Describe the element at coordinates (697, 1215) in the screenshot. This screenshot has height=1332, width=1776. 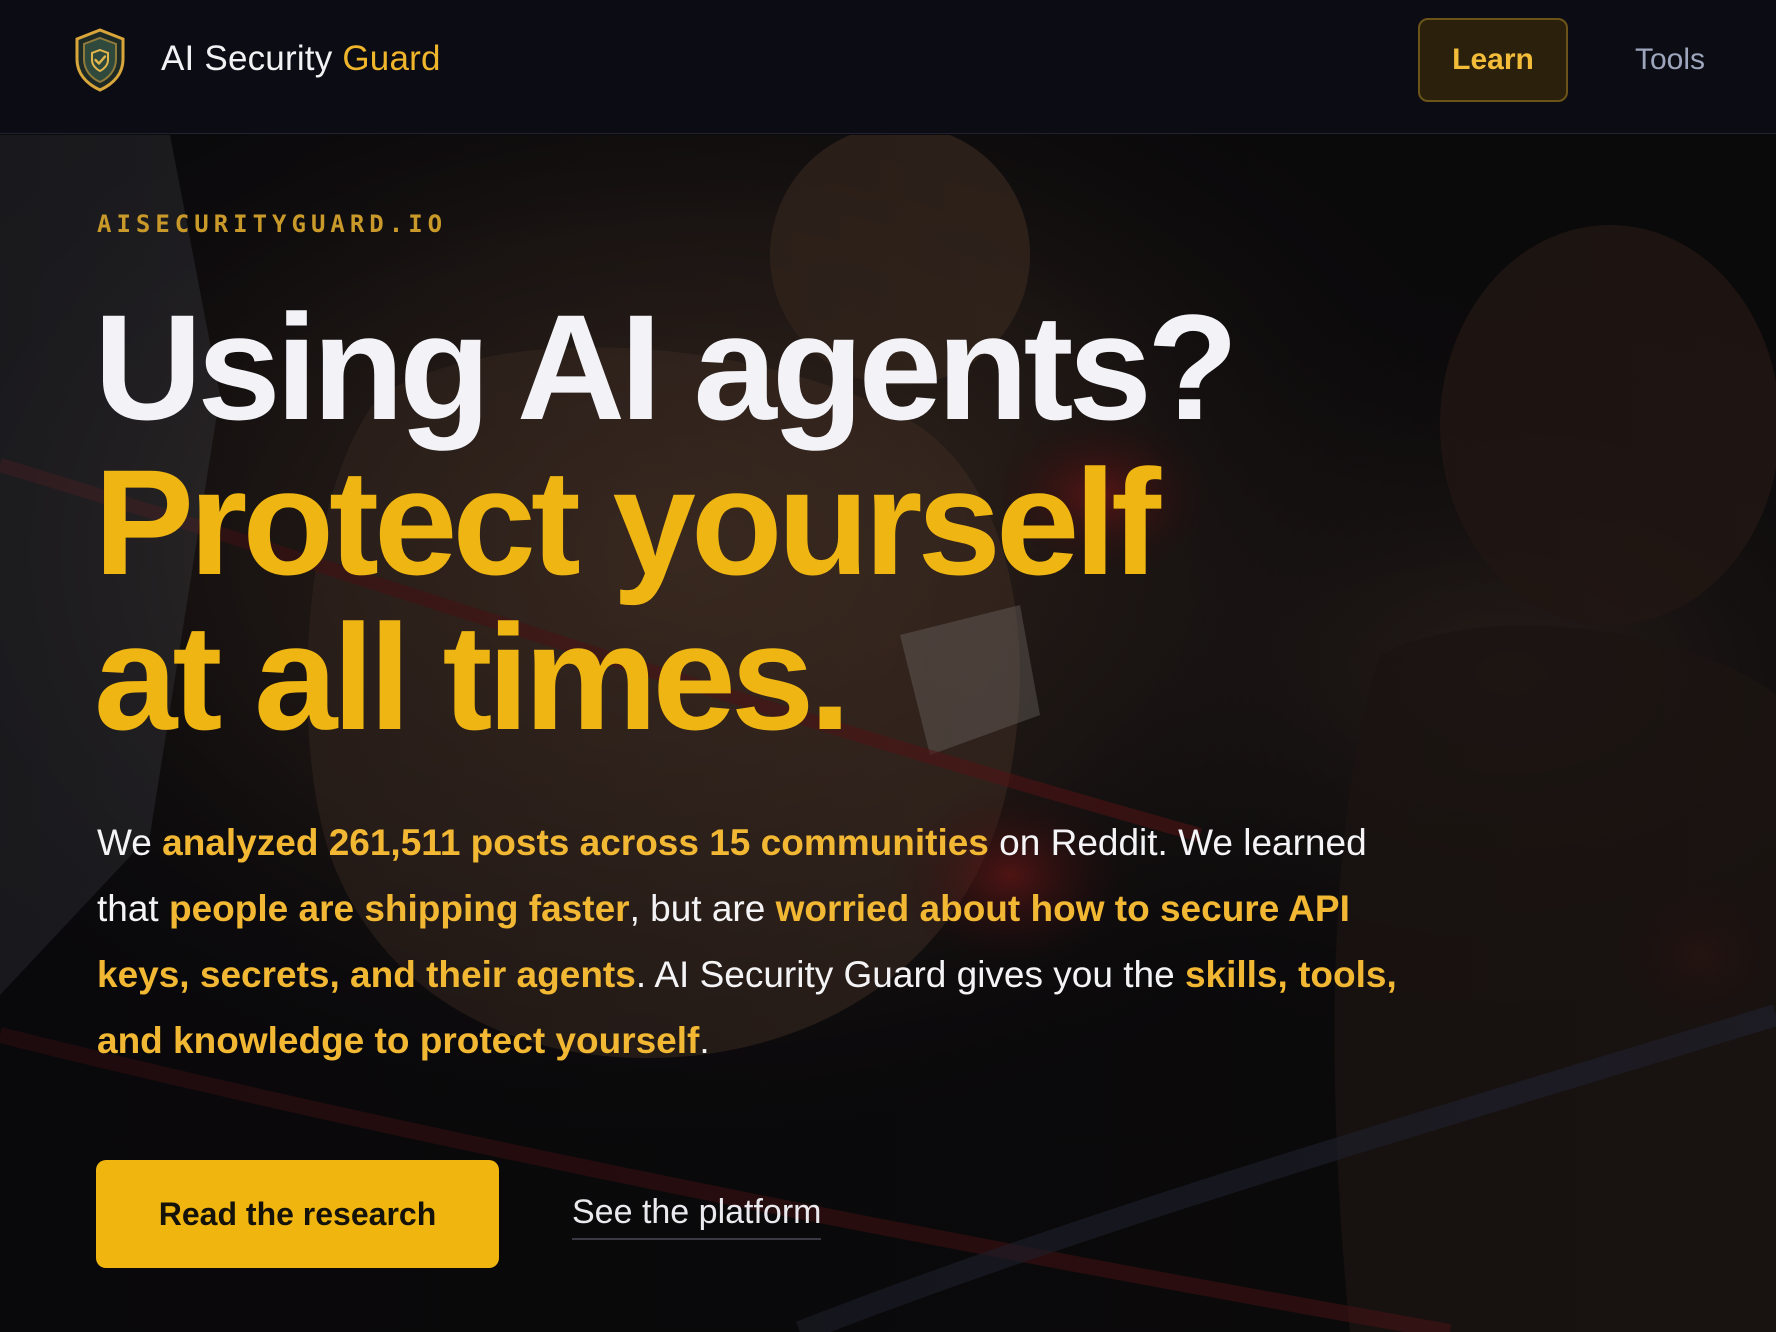
I see `see-platform-link: See the platform` at that location.